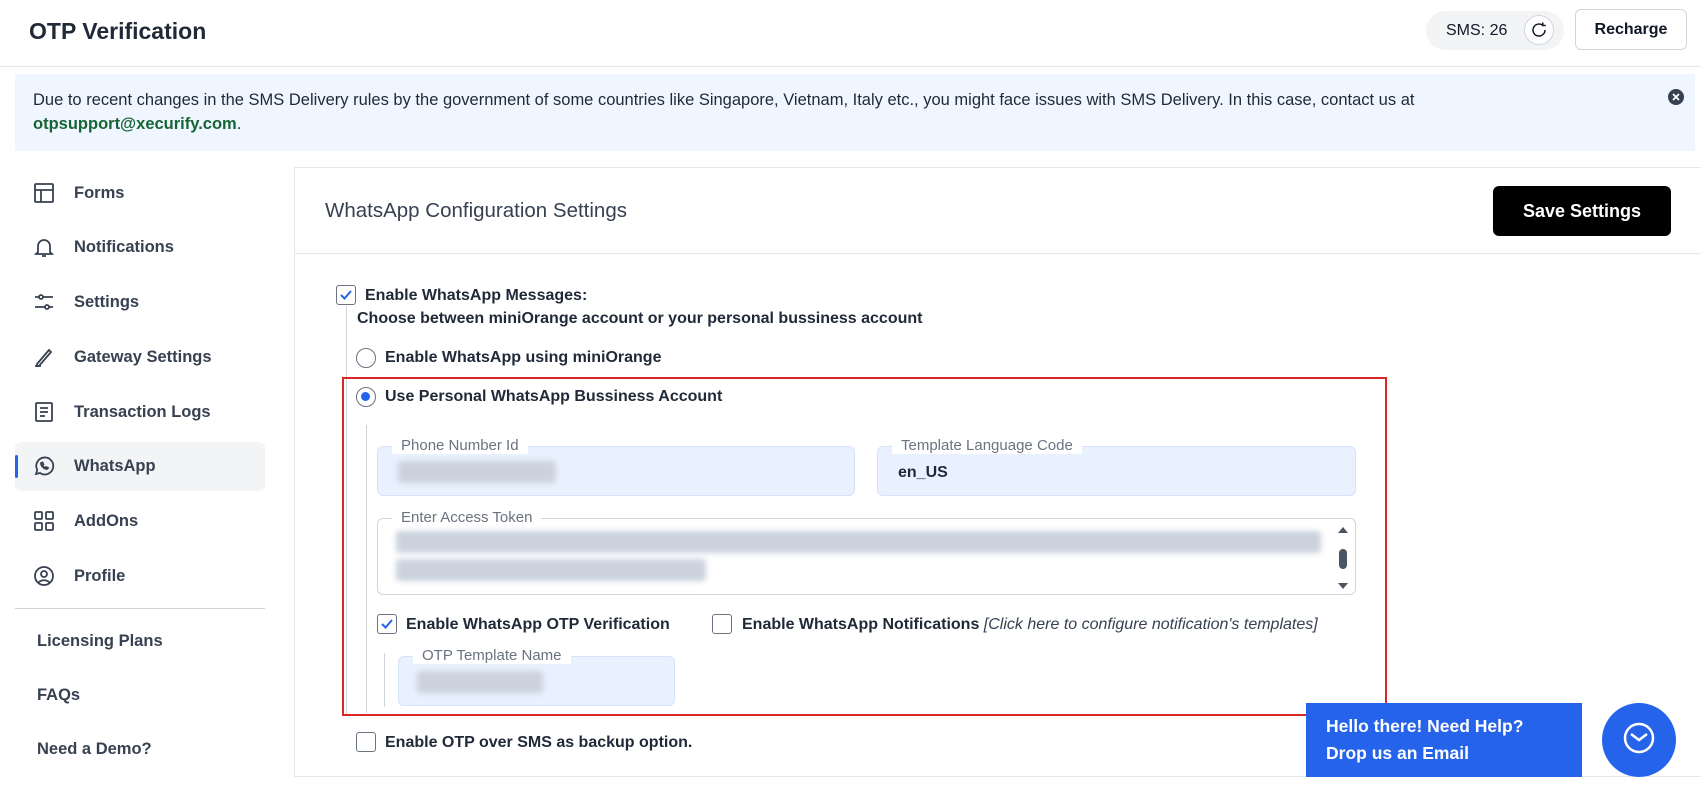 This screenshot has width=1701, height=785. I want to click on help-bubble: Hello there! Need Help? Drop us an Email, so click(1444, 740).